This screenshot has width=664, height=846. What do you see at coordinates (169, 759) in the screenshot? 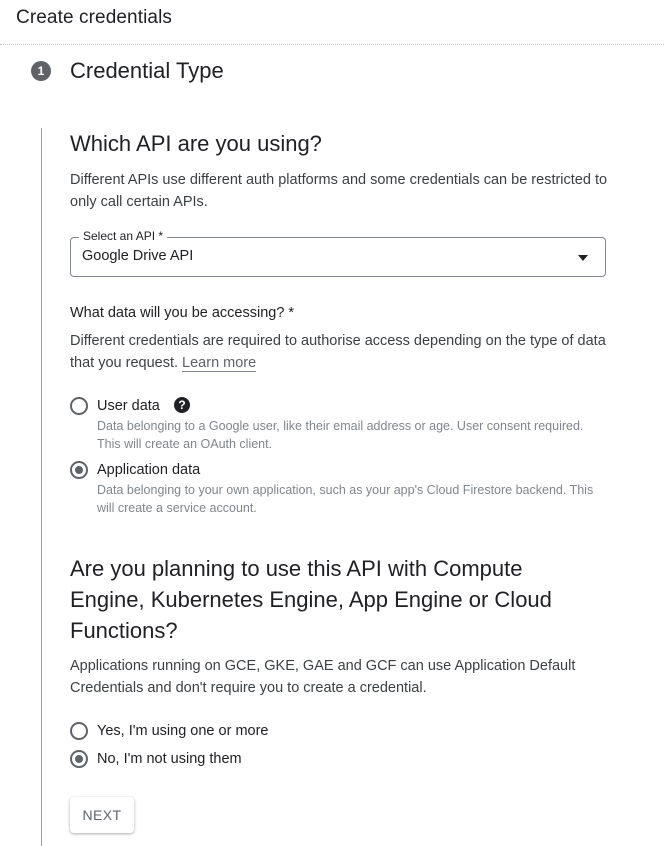
I see `radio-label: No, I'm not using them` at bounding box center [169, 759].